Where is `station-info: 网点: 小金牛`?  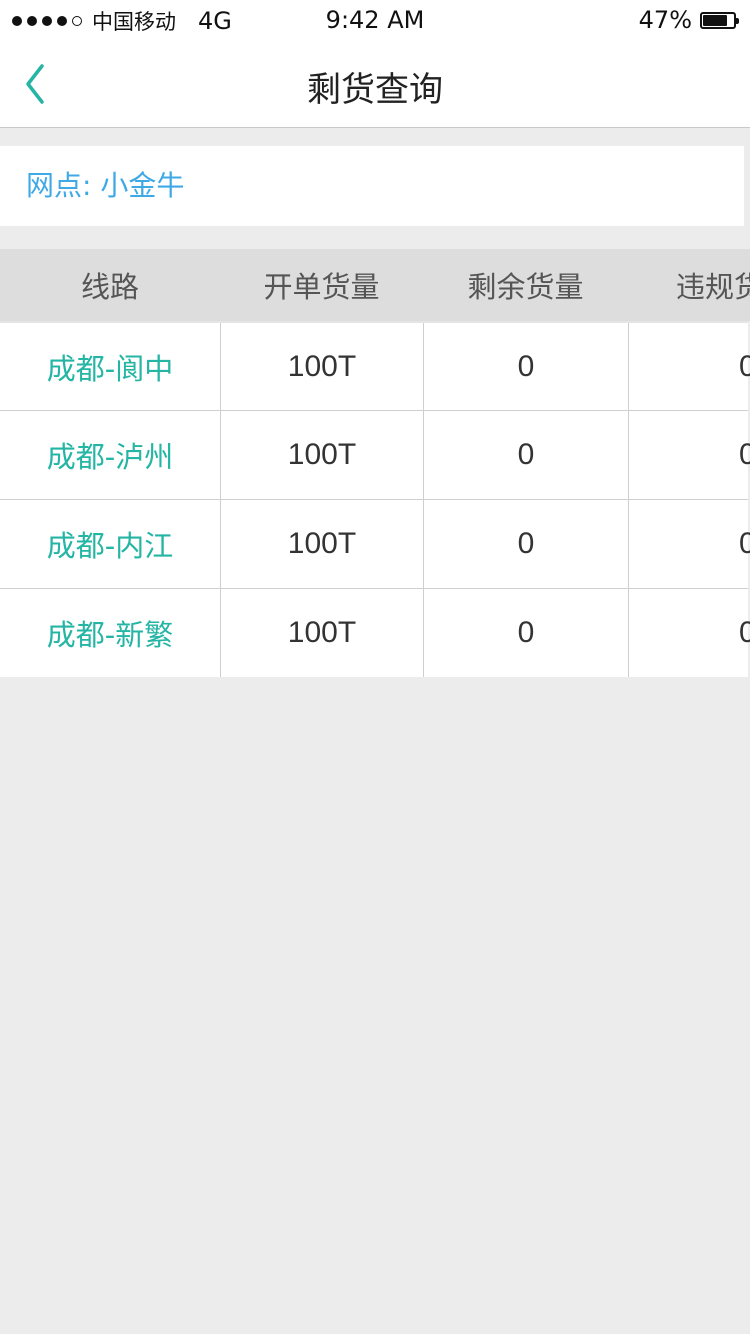 station-info: 网点: 小金牛 is located at coordinates (372, 186).